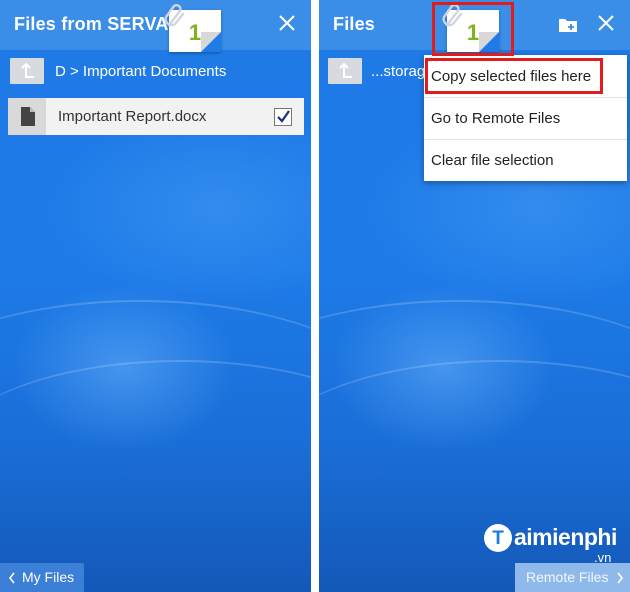 The image size is (630, 592). Describe the element at coordinates (141, 71) in the screenshot. I see `current-path: D > Important Documents` at that location.